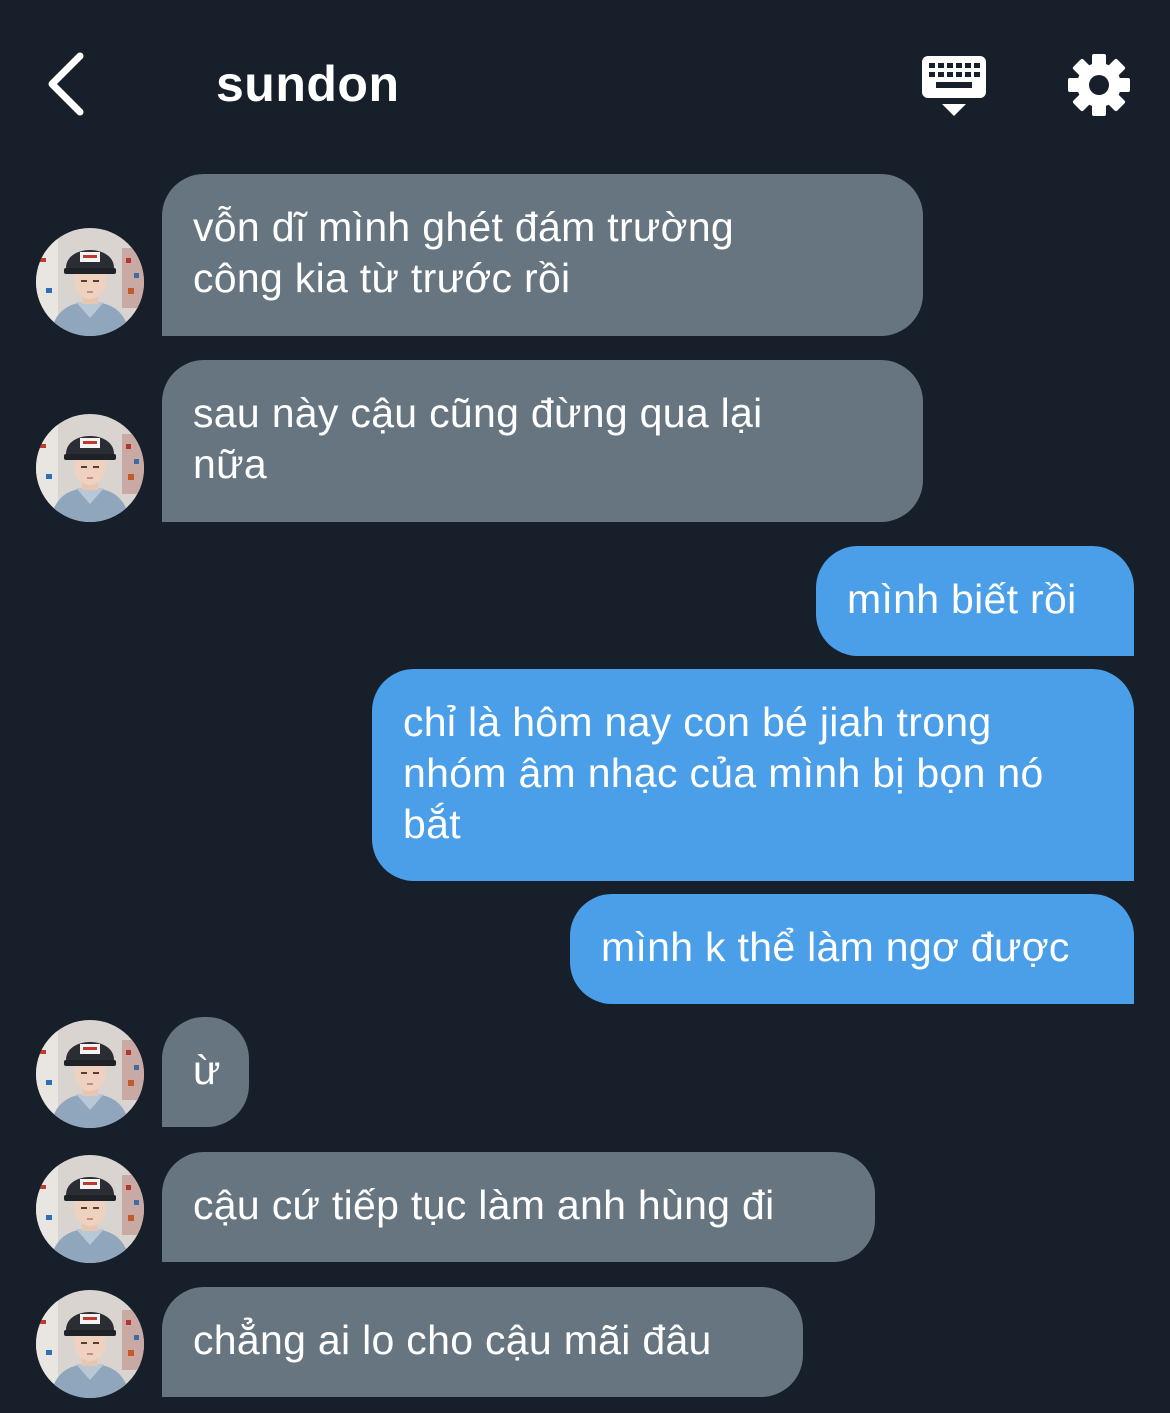 Image resolution: width=1170 pixels, height=1413 pixels. I want to click on chevron-left-icon, so click(66, 84).